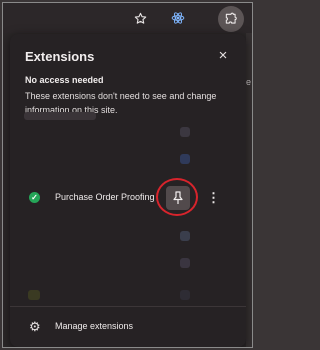 The height and width of the screenshot is (350, 320). I want to click on check-circle-icon: ✓, so click(34, 197).